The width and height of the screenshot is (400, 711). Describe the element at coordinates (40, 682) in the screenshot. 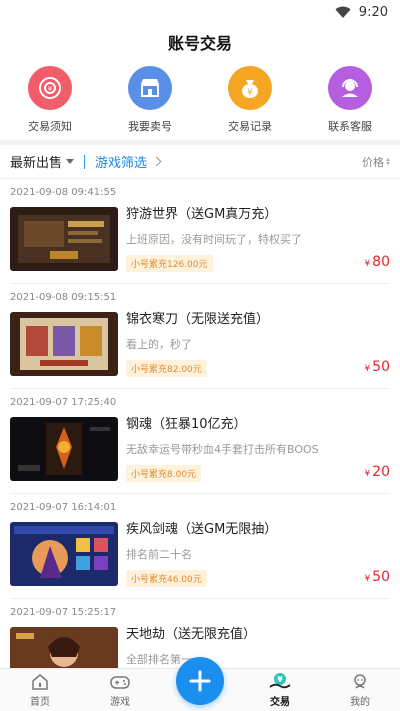

I see `home-icon` at that location.